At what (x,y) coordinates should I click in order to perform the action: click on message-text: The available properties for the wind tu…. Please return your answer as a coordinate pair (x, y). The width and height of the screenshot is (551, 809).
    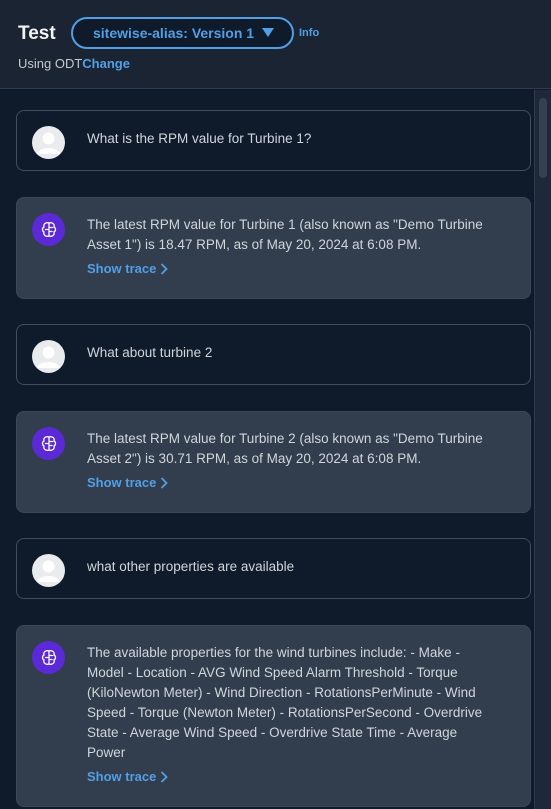
    Looking at the image, I should click on (285, 702).